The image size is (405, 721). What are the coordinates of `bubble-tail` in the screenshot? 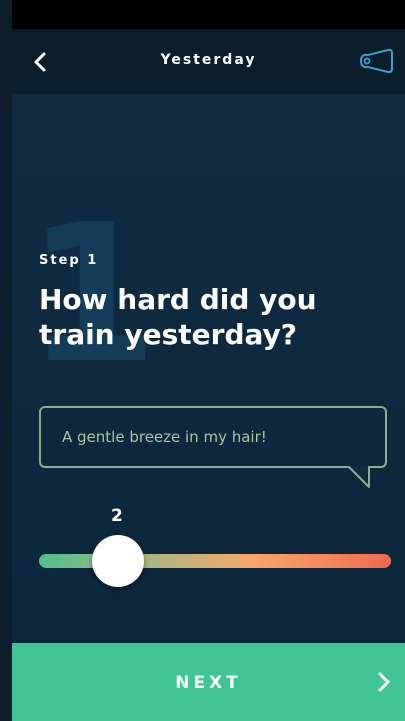 It's located at (358, 477).